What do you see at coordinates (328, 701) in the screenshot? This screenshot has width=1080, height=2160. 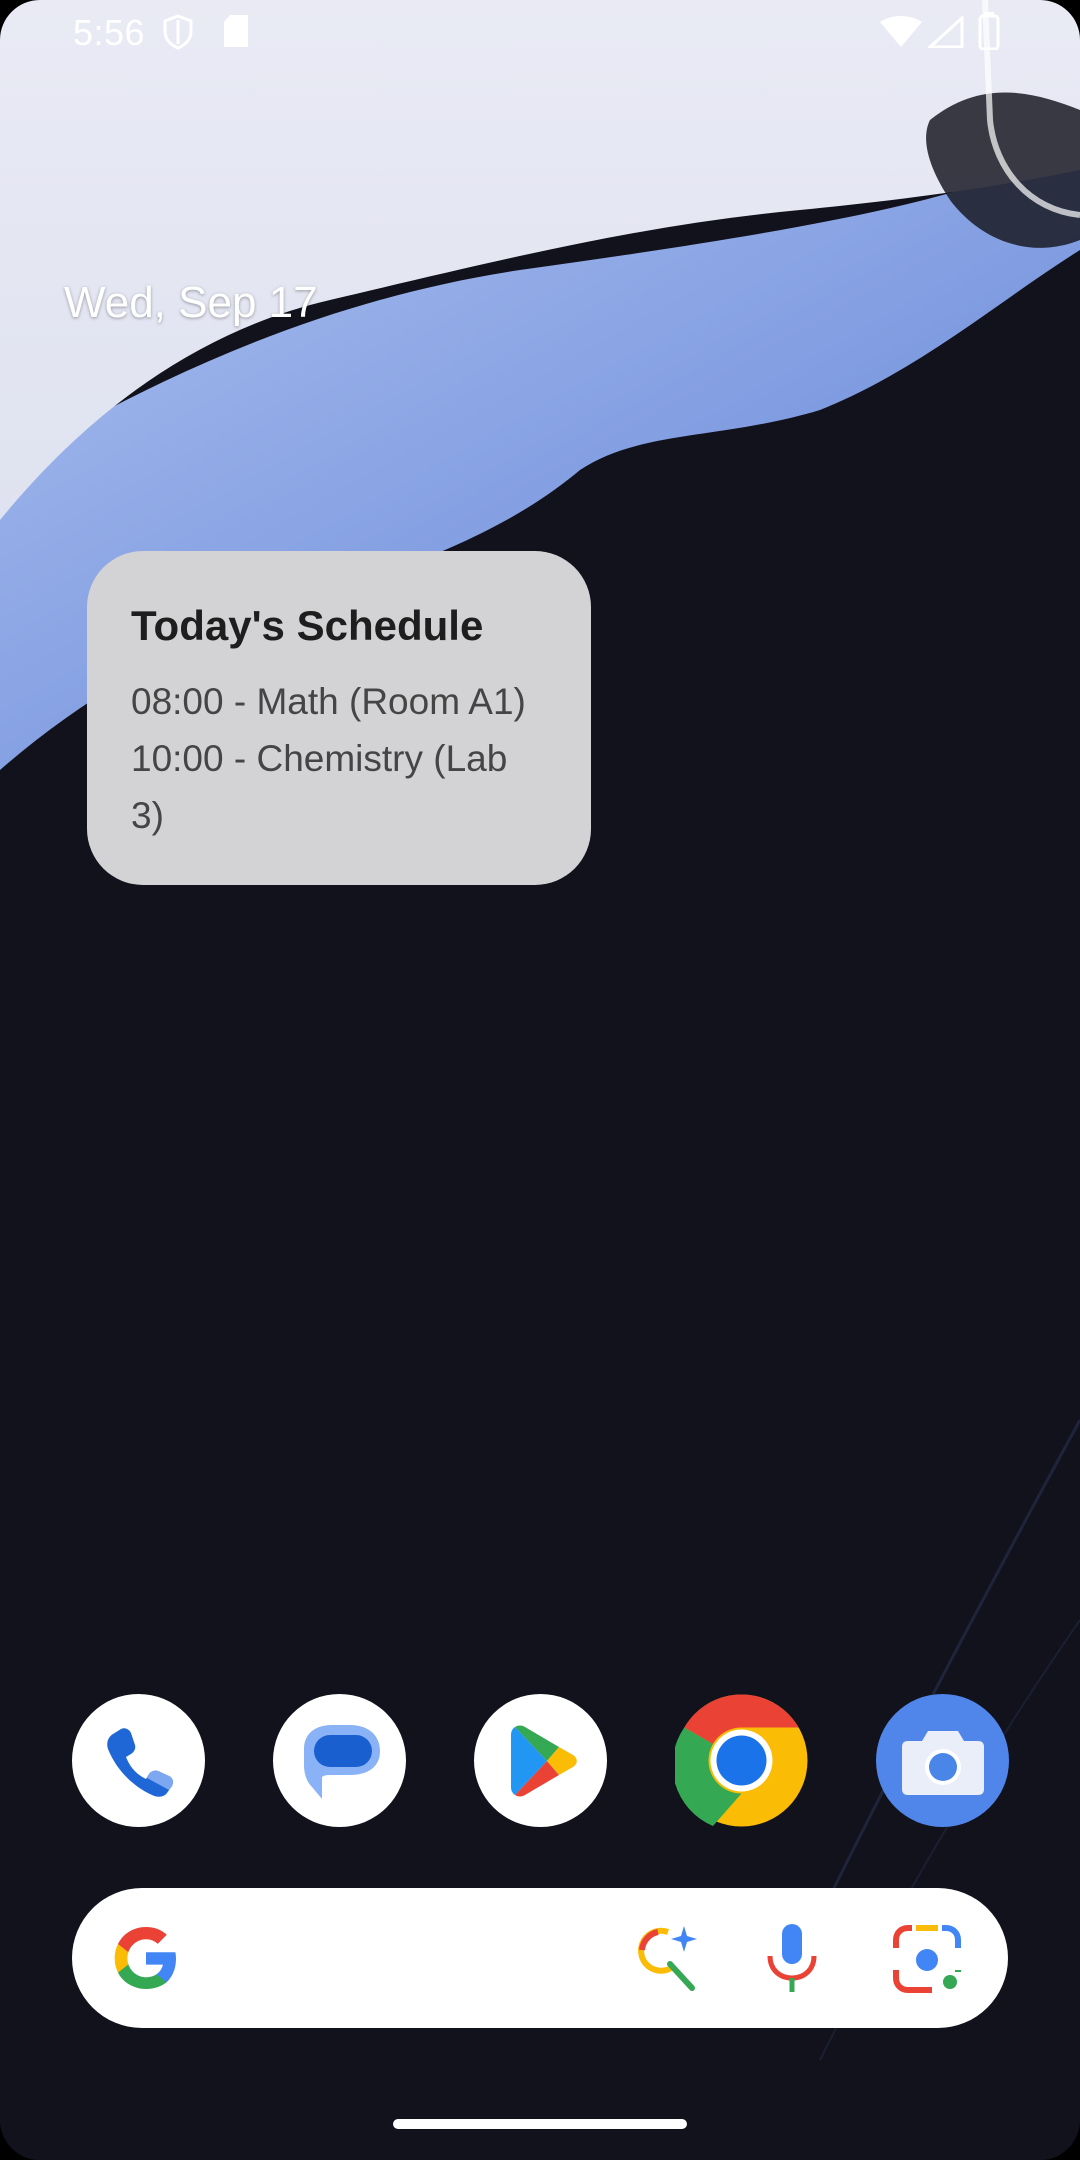 I see `schedule-item: 08:00 - Math (Room A1)` at bounding box center [328, 701].